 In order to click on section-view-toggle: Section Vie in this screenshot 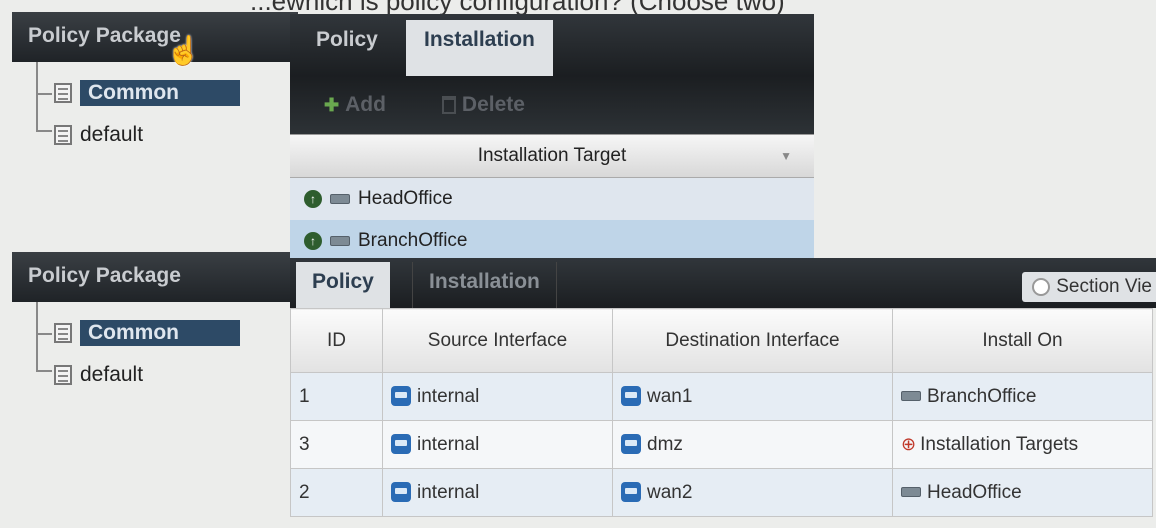, I will do `click(1089, 287)`.